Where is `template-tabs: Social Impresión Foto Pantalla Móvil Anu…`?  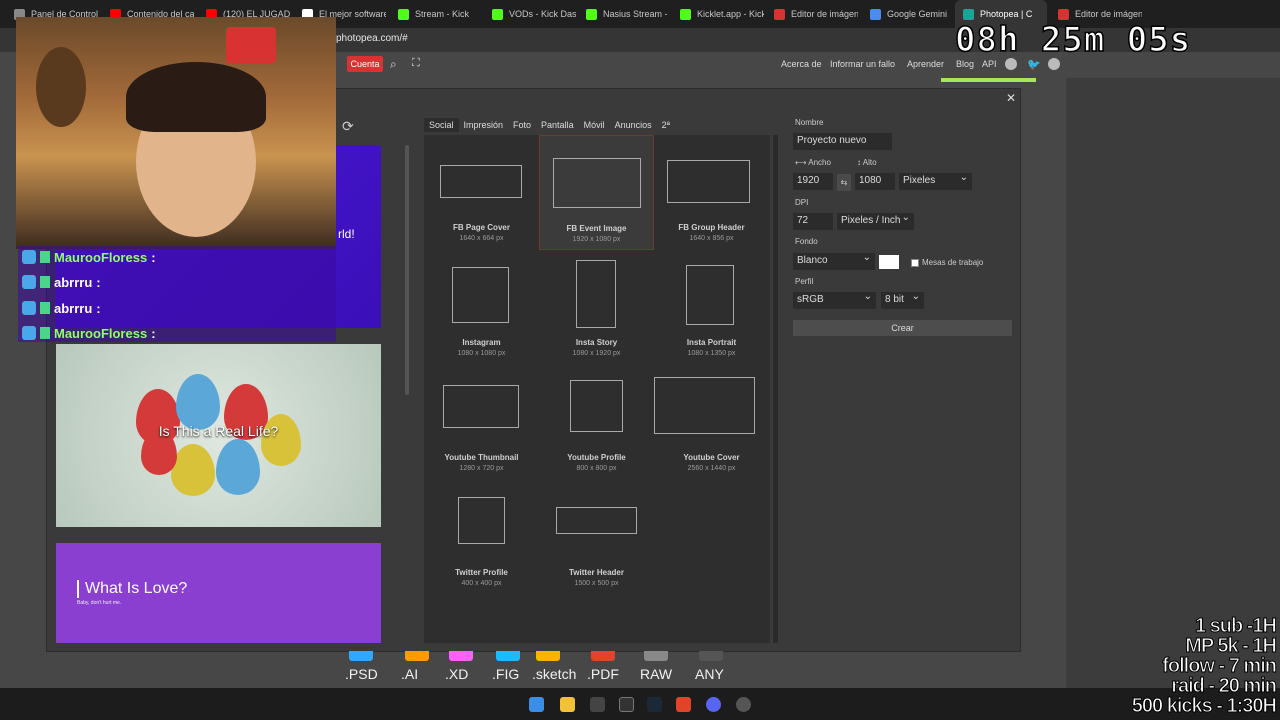 template-tabs: Social Impresión Foto Pantalla Móvil Anu… is located at coordinates (549, 125).